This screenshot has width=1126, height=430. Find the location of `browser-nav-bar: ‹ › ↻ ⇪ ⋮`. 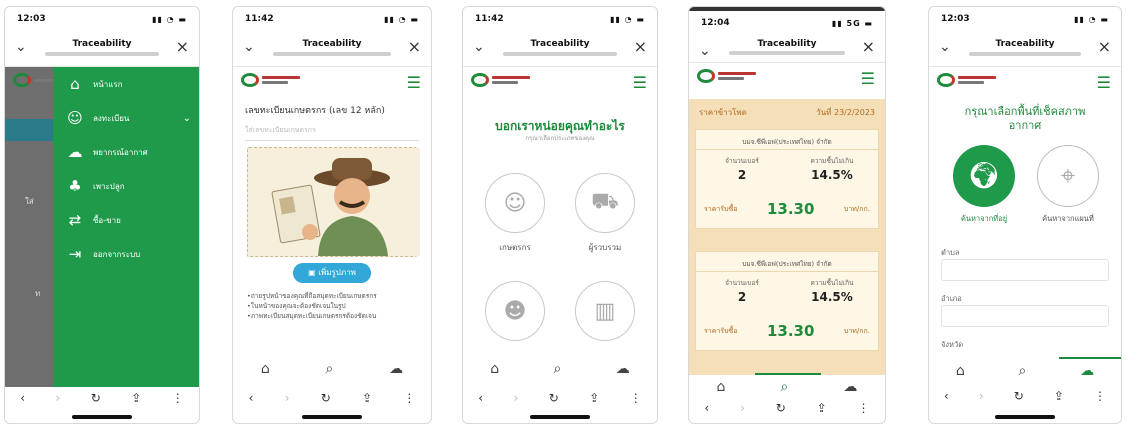

browser-nav-bar: ‹ › ↻ ⇪ ⋮ is located at coordinates (332, 398).